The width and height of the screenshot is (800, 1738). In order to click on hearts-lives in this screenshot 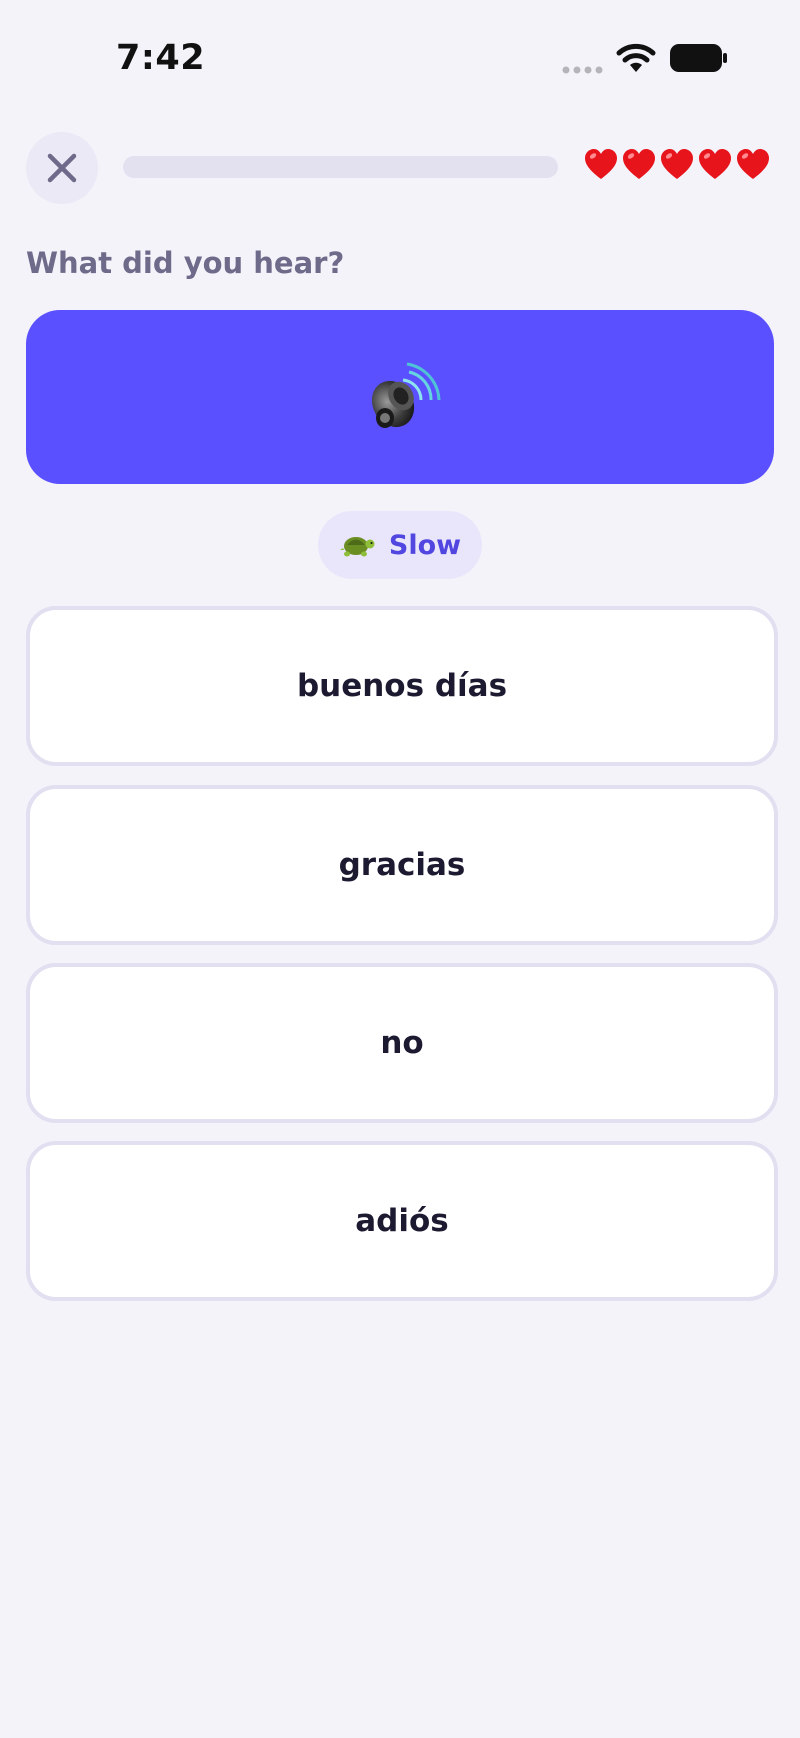, I will do `click(677, 168)`.